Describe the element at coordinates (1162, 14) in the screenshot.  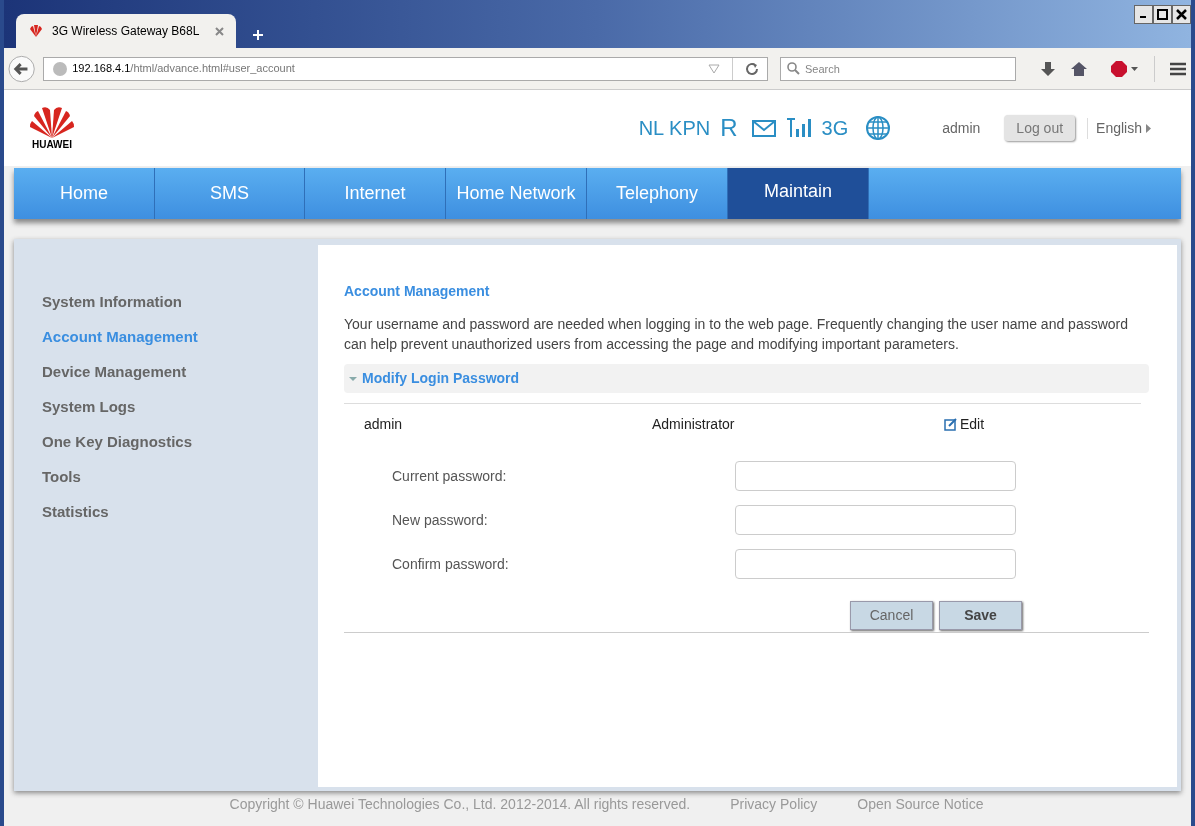
I see `maximize-window-icon` at that location.